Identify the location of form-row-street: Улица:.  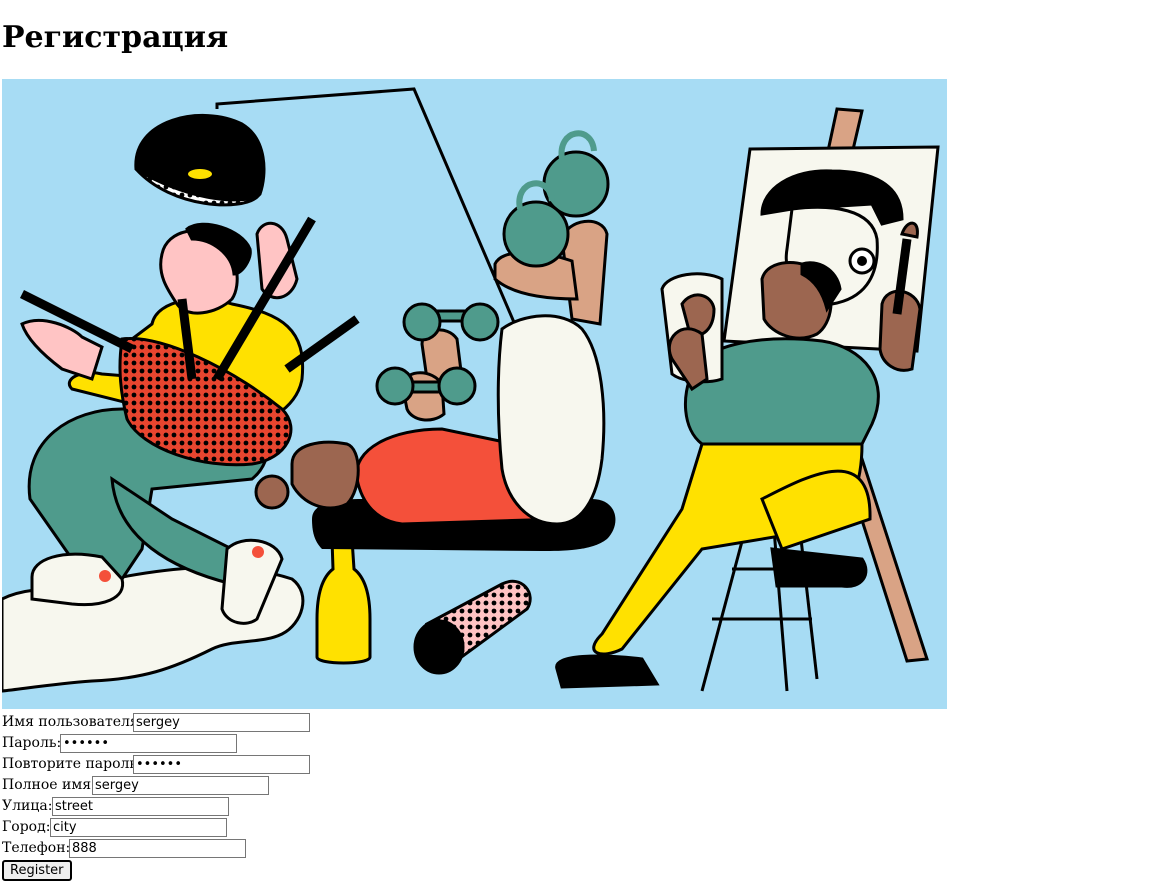
(115, 806).